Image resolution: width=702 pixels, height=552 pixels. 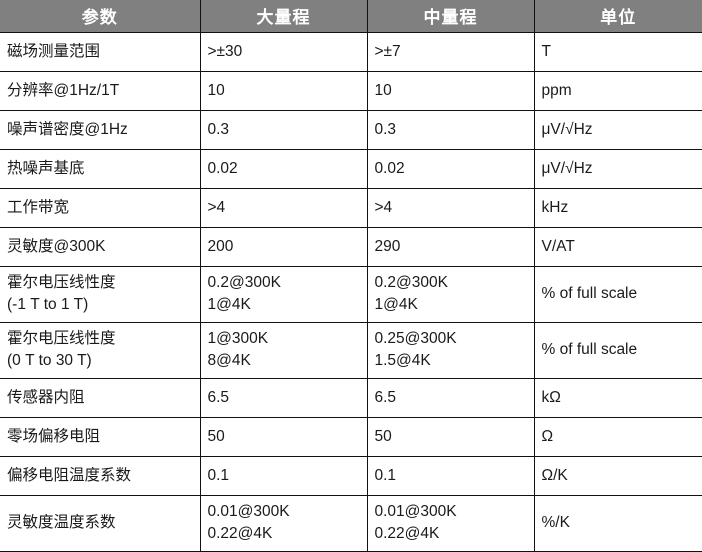 What do you see at coordinates (248, 522) in the screenshot?
I see `cell-large-range-text: 0.01@300K 0.22@4K` at bounding box center [248, 522].